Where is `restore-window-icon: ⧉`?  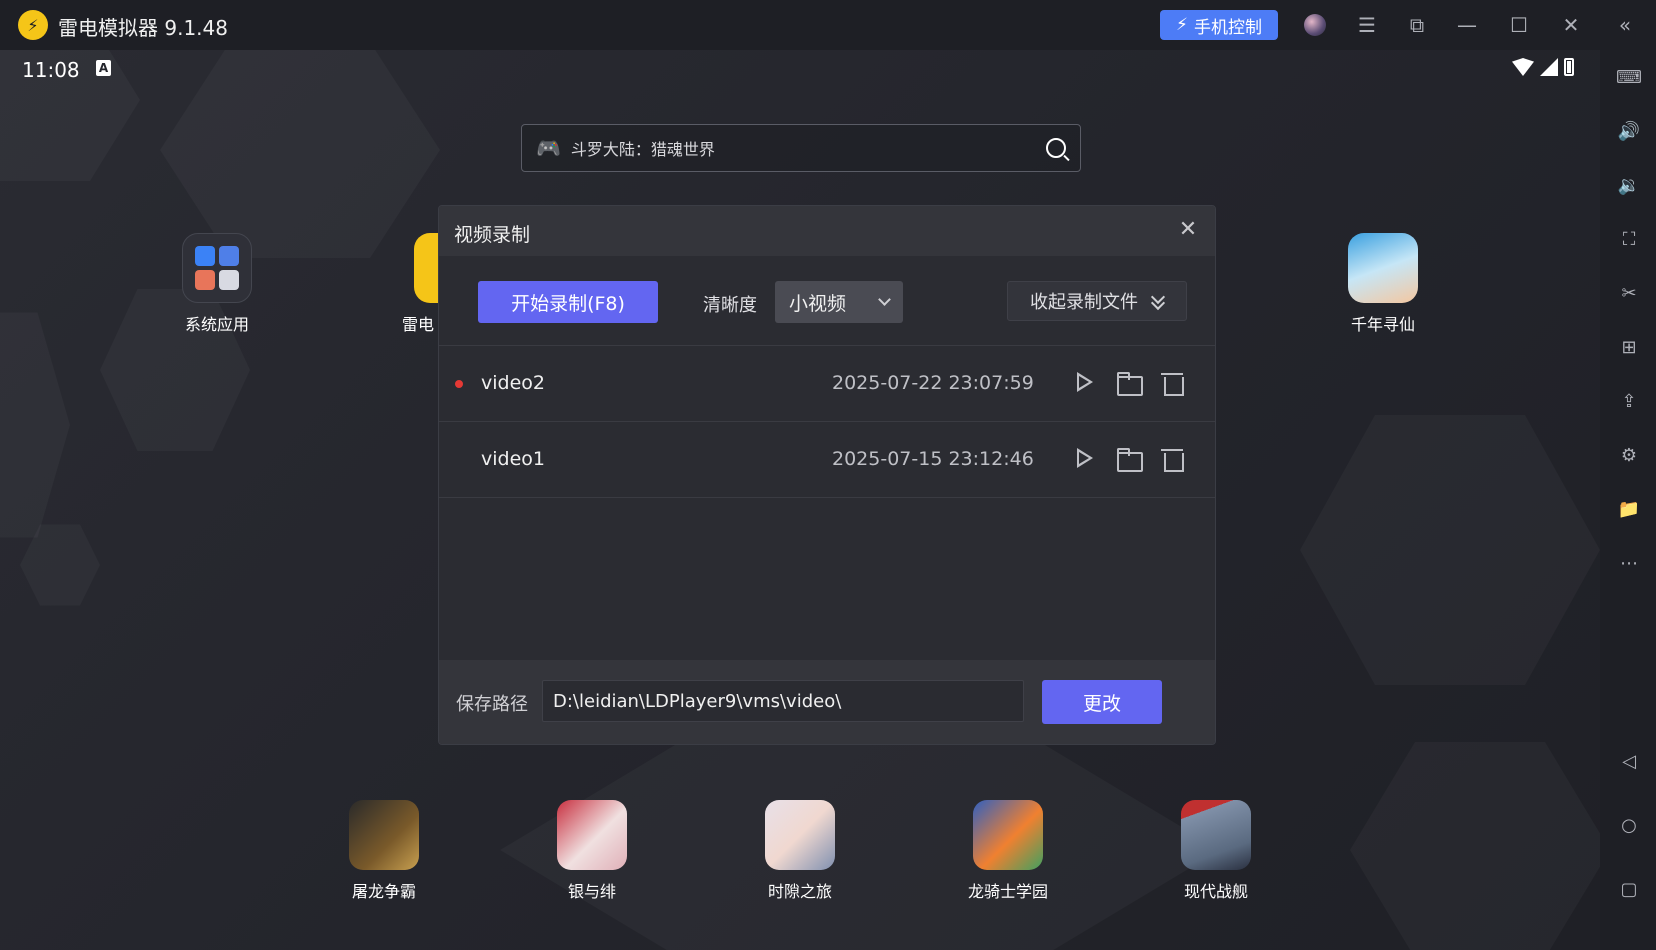
restore-window-icon: ⧉ is located at coordinates (1417, 25).